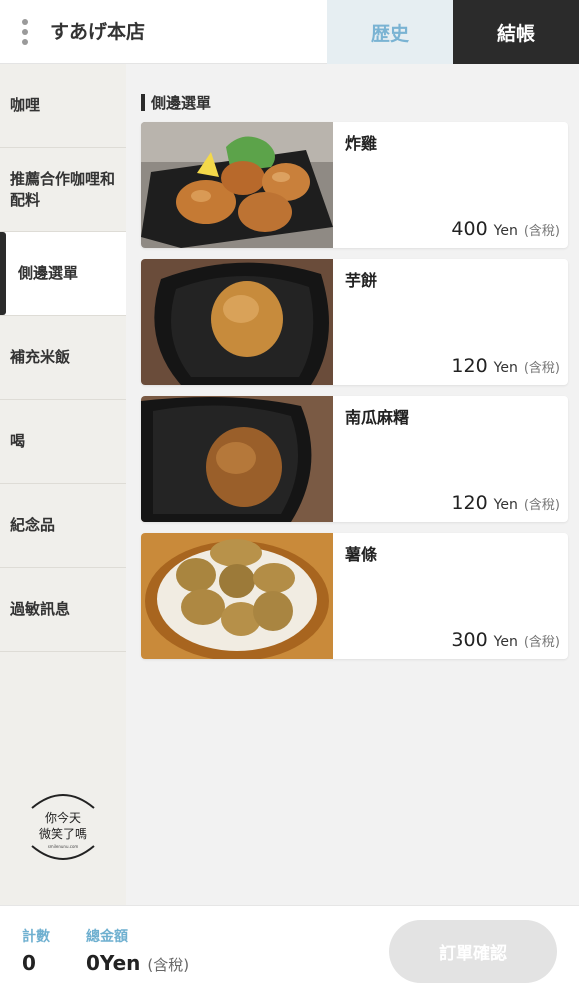  I want to click on price-amount: 400, so click(469, 229).